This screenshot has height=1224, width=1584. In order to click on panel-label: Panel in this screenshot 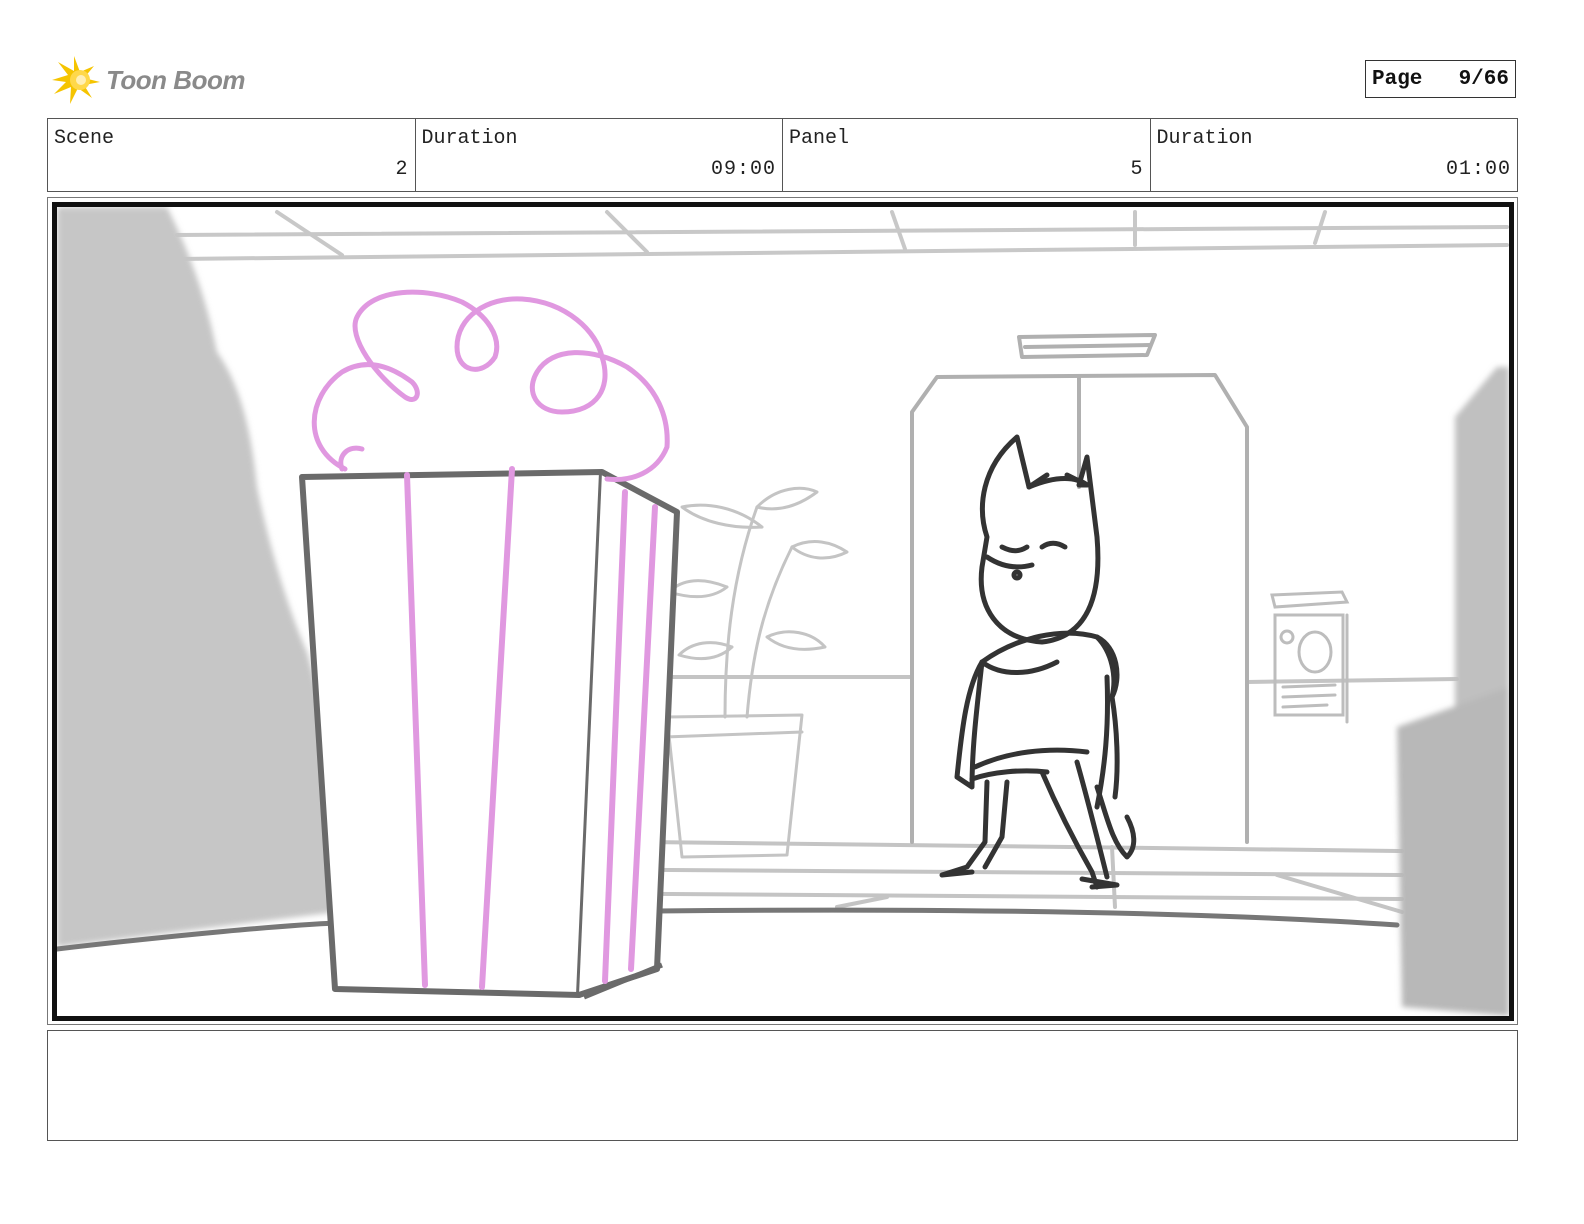, I will do `click(819, 138)`.